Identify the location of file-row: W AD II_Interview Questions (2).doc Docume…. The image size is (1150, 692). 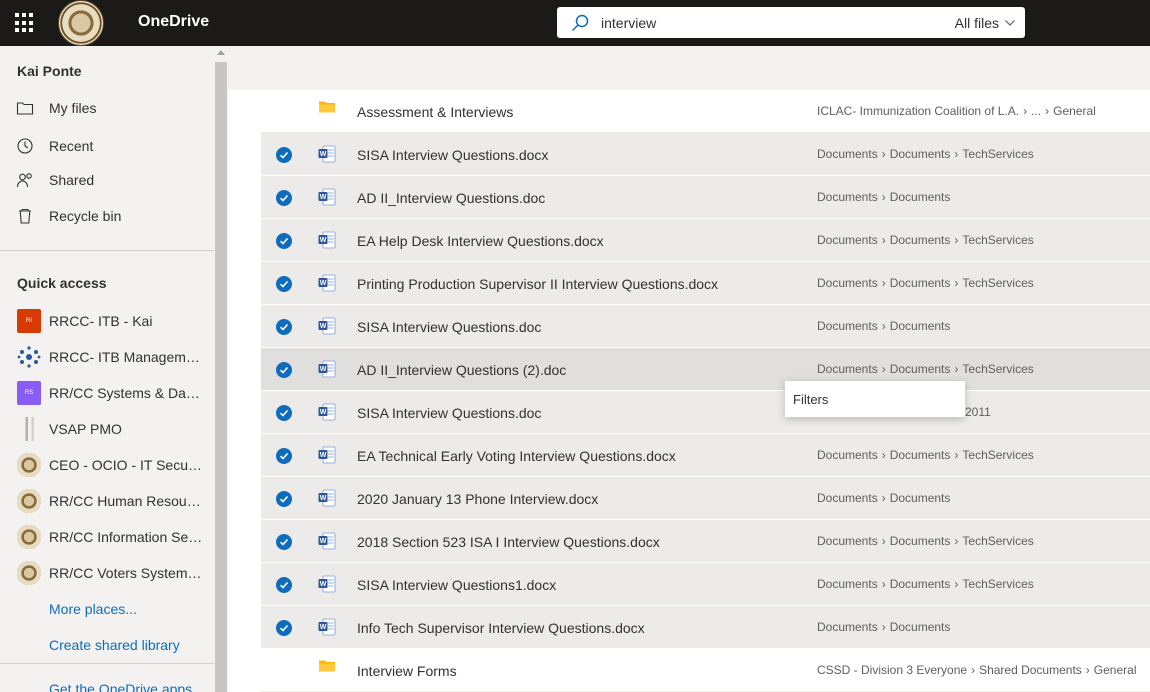
(705, 369).